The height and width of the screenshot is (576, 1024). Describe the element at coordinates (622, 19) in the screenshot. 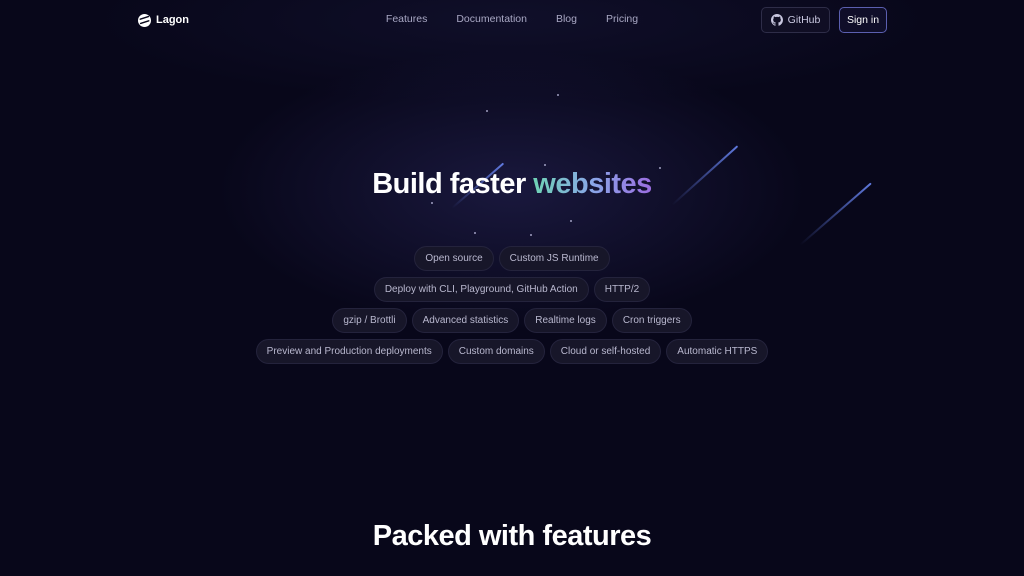

I see `nav-link-pricing: Pricing` at that location.